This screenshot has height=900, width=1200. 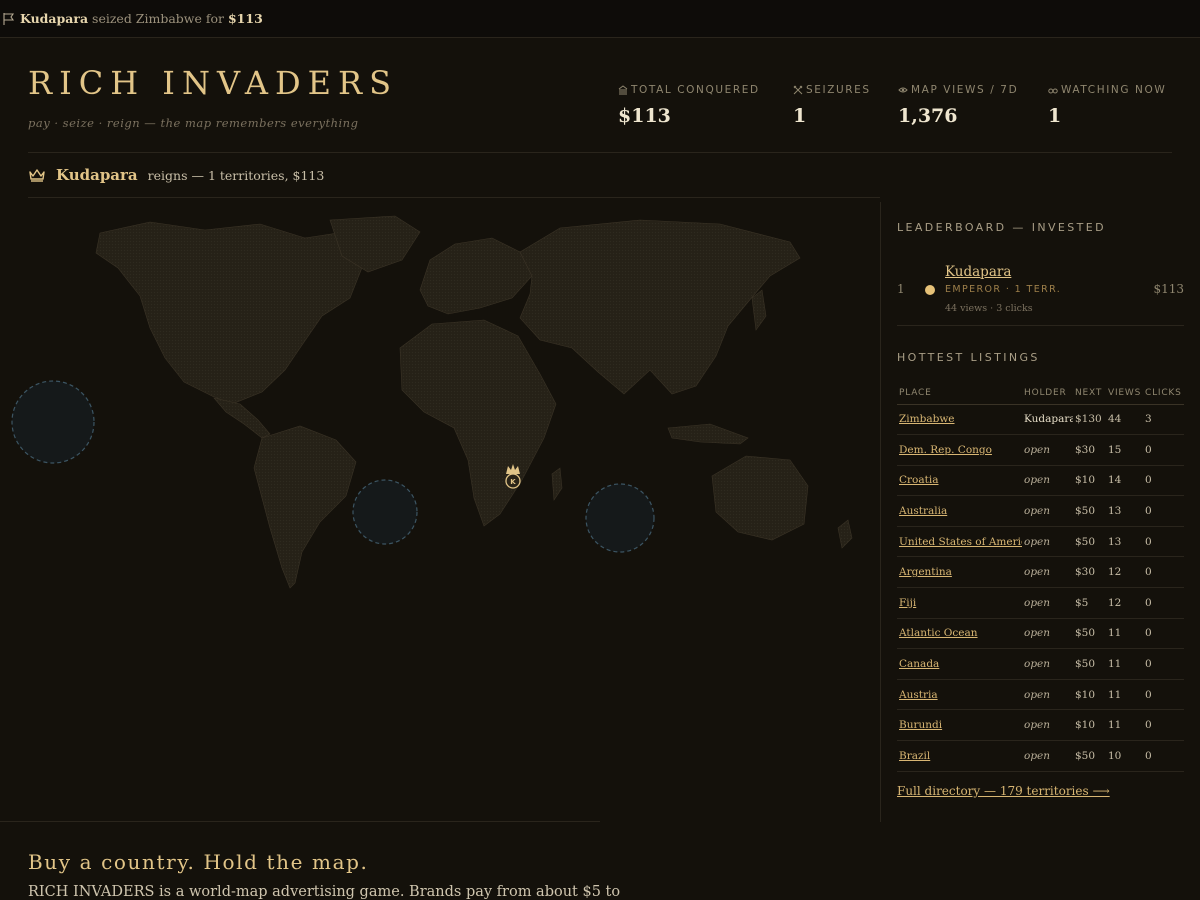 I want to click on place-link: Dem. Rep. Congo, so click(x=959, y=450).